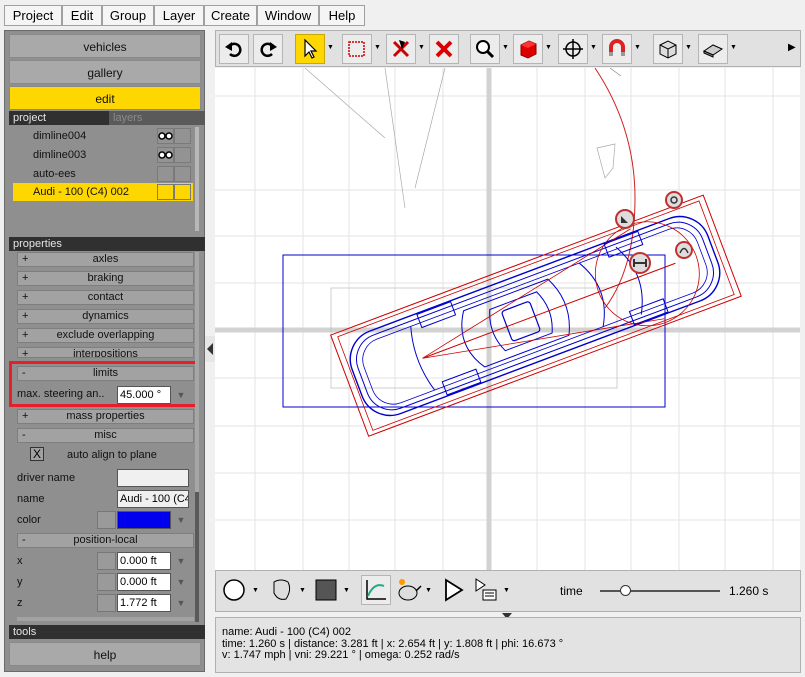 The width and height of the screenshot is (805, 677). What do you see at coordinates (106, 561) in the screenshot?
I see `x-reset-button` at bounding box center [106, 561].